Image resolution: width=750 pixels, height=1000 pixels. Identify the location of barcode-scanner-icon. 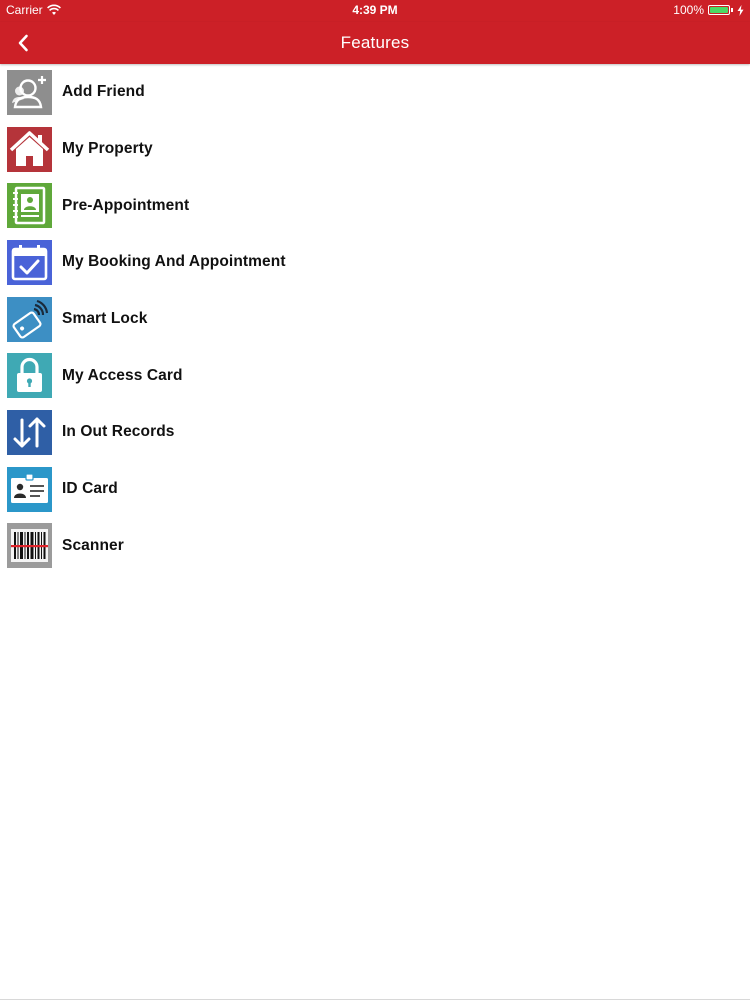
(29, 546).